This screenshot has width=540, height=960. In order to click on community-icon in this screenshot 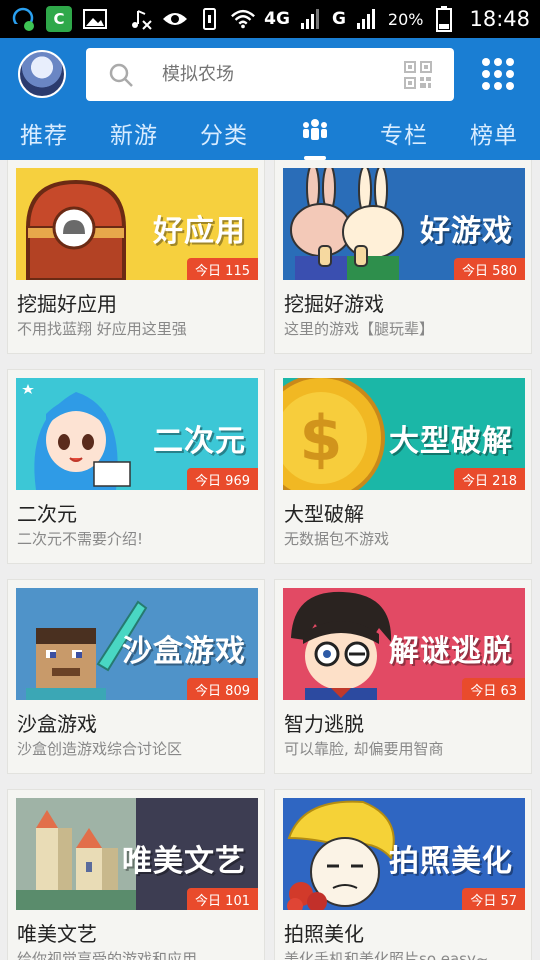, I will do `click(315, 130)`.